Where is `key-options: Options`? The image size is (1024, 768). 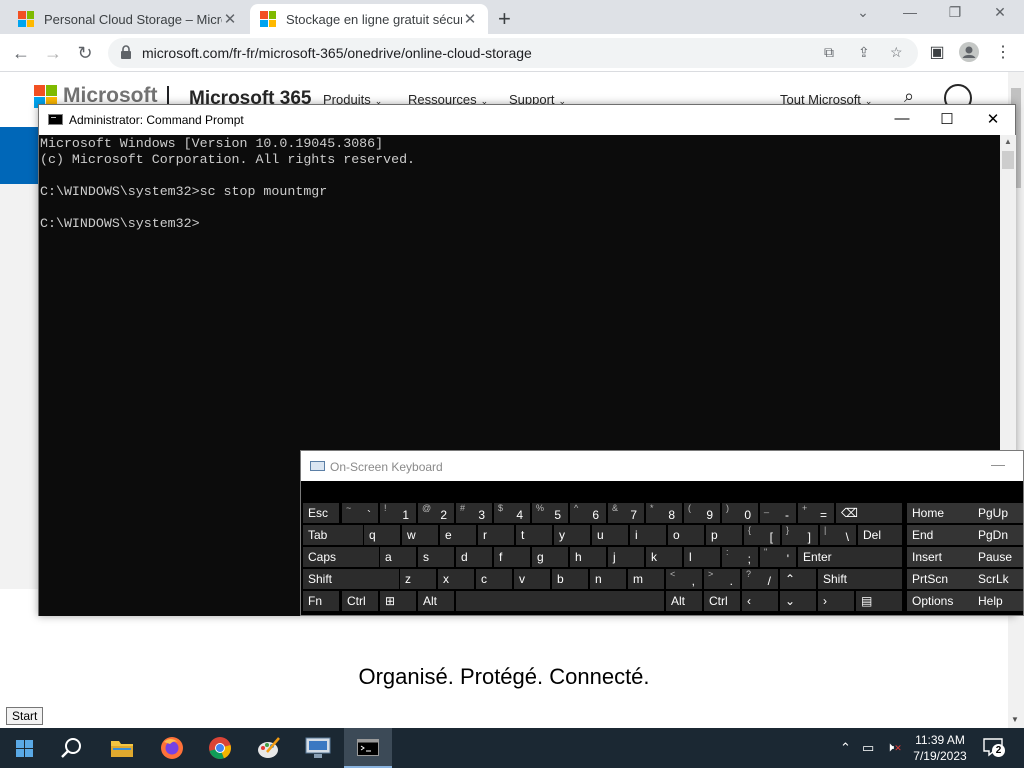 key-options: Options is located at coordinates (940, 601).